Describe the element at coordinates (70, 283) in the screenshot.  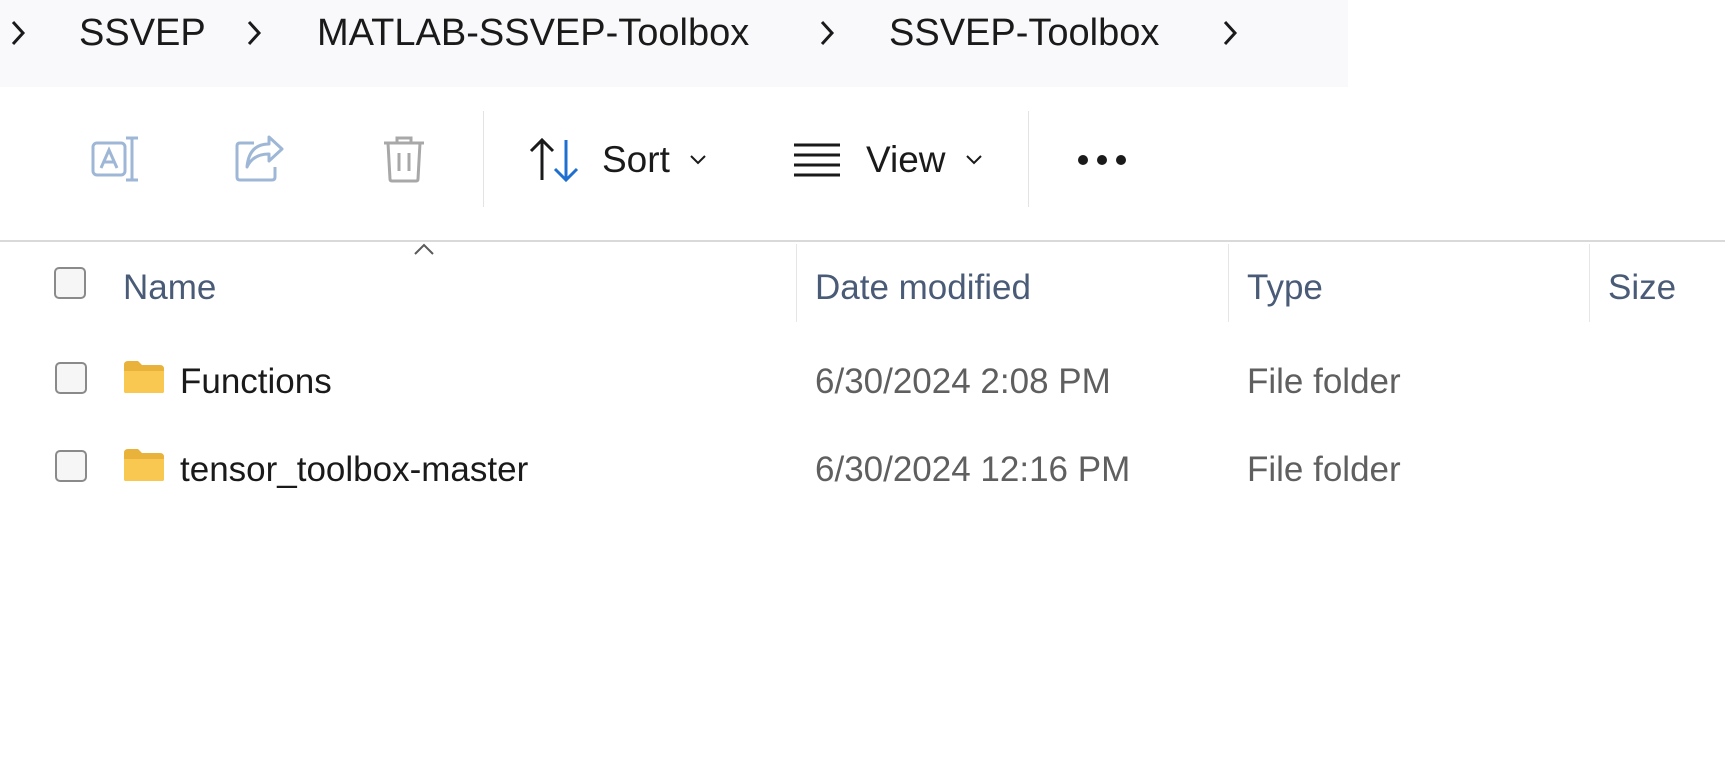
I see `select-all-checkbox` at that location.